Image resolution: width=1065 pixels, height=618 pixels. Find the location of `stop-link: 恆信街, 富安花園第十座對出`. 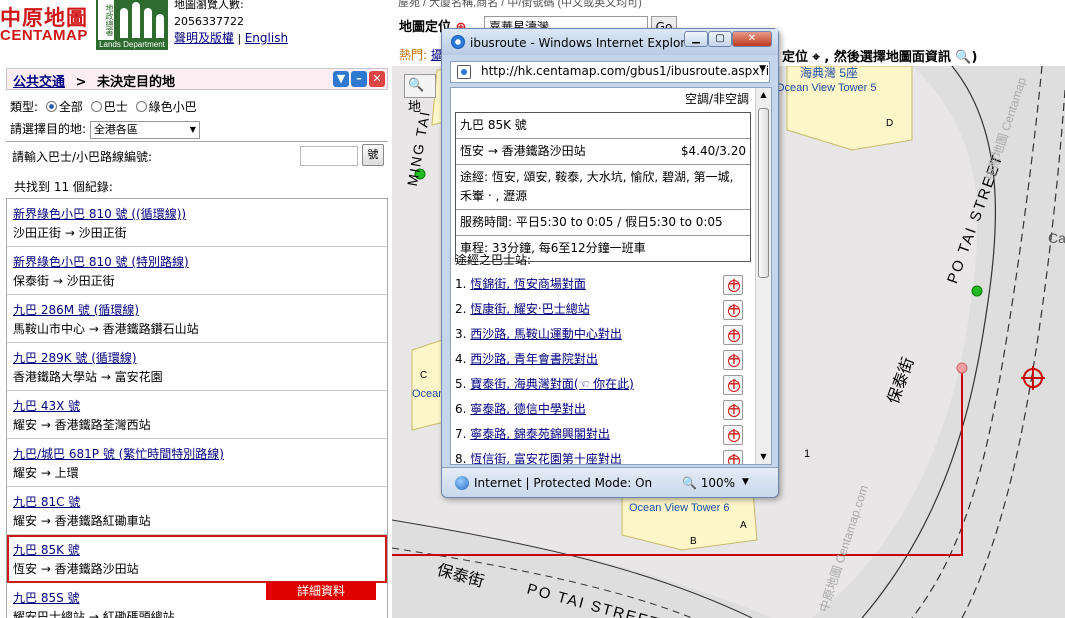

stop-link: 恆信街, 富安花園第十座對出 is located at coordinates (546, 458).